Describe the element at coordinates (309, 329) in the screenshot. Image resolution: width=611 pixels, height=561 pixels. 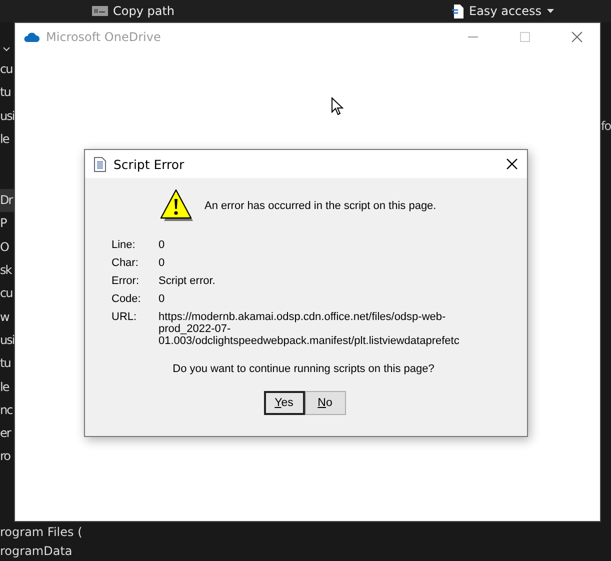
I see `field-value: https://modernb.akamai.odsp.cdn.office.net/files/odsp-web-prod_2022-07-01.003/odclightspeedwebpack.manifest/plt.listviewdataprefetc` at that location.